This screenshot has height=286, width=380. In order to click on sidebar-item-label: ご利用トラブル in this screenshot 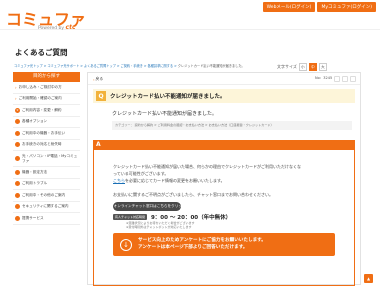, I will do `click(35, 183)`.